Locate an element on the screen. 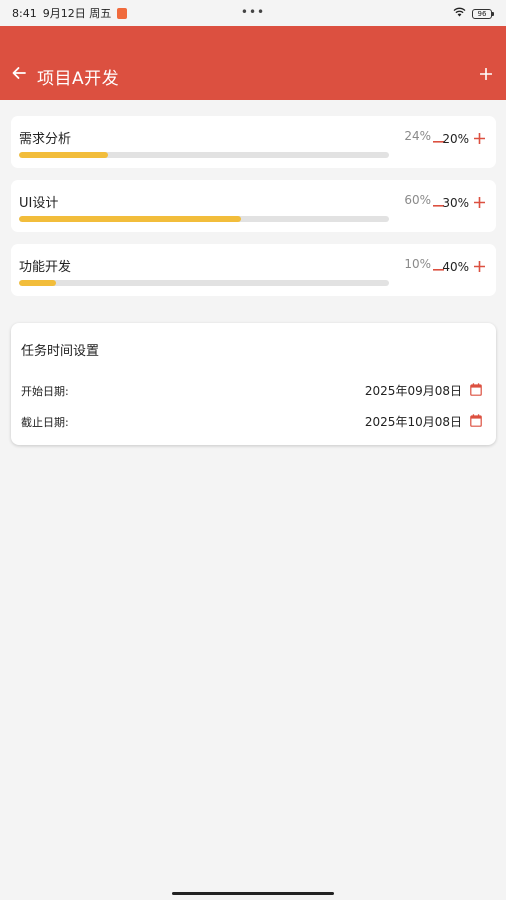 Image resolution: width=506 pixels, height=900 pixels. app-bar: 项目A开发 is located at coordinates (253, 63).